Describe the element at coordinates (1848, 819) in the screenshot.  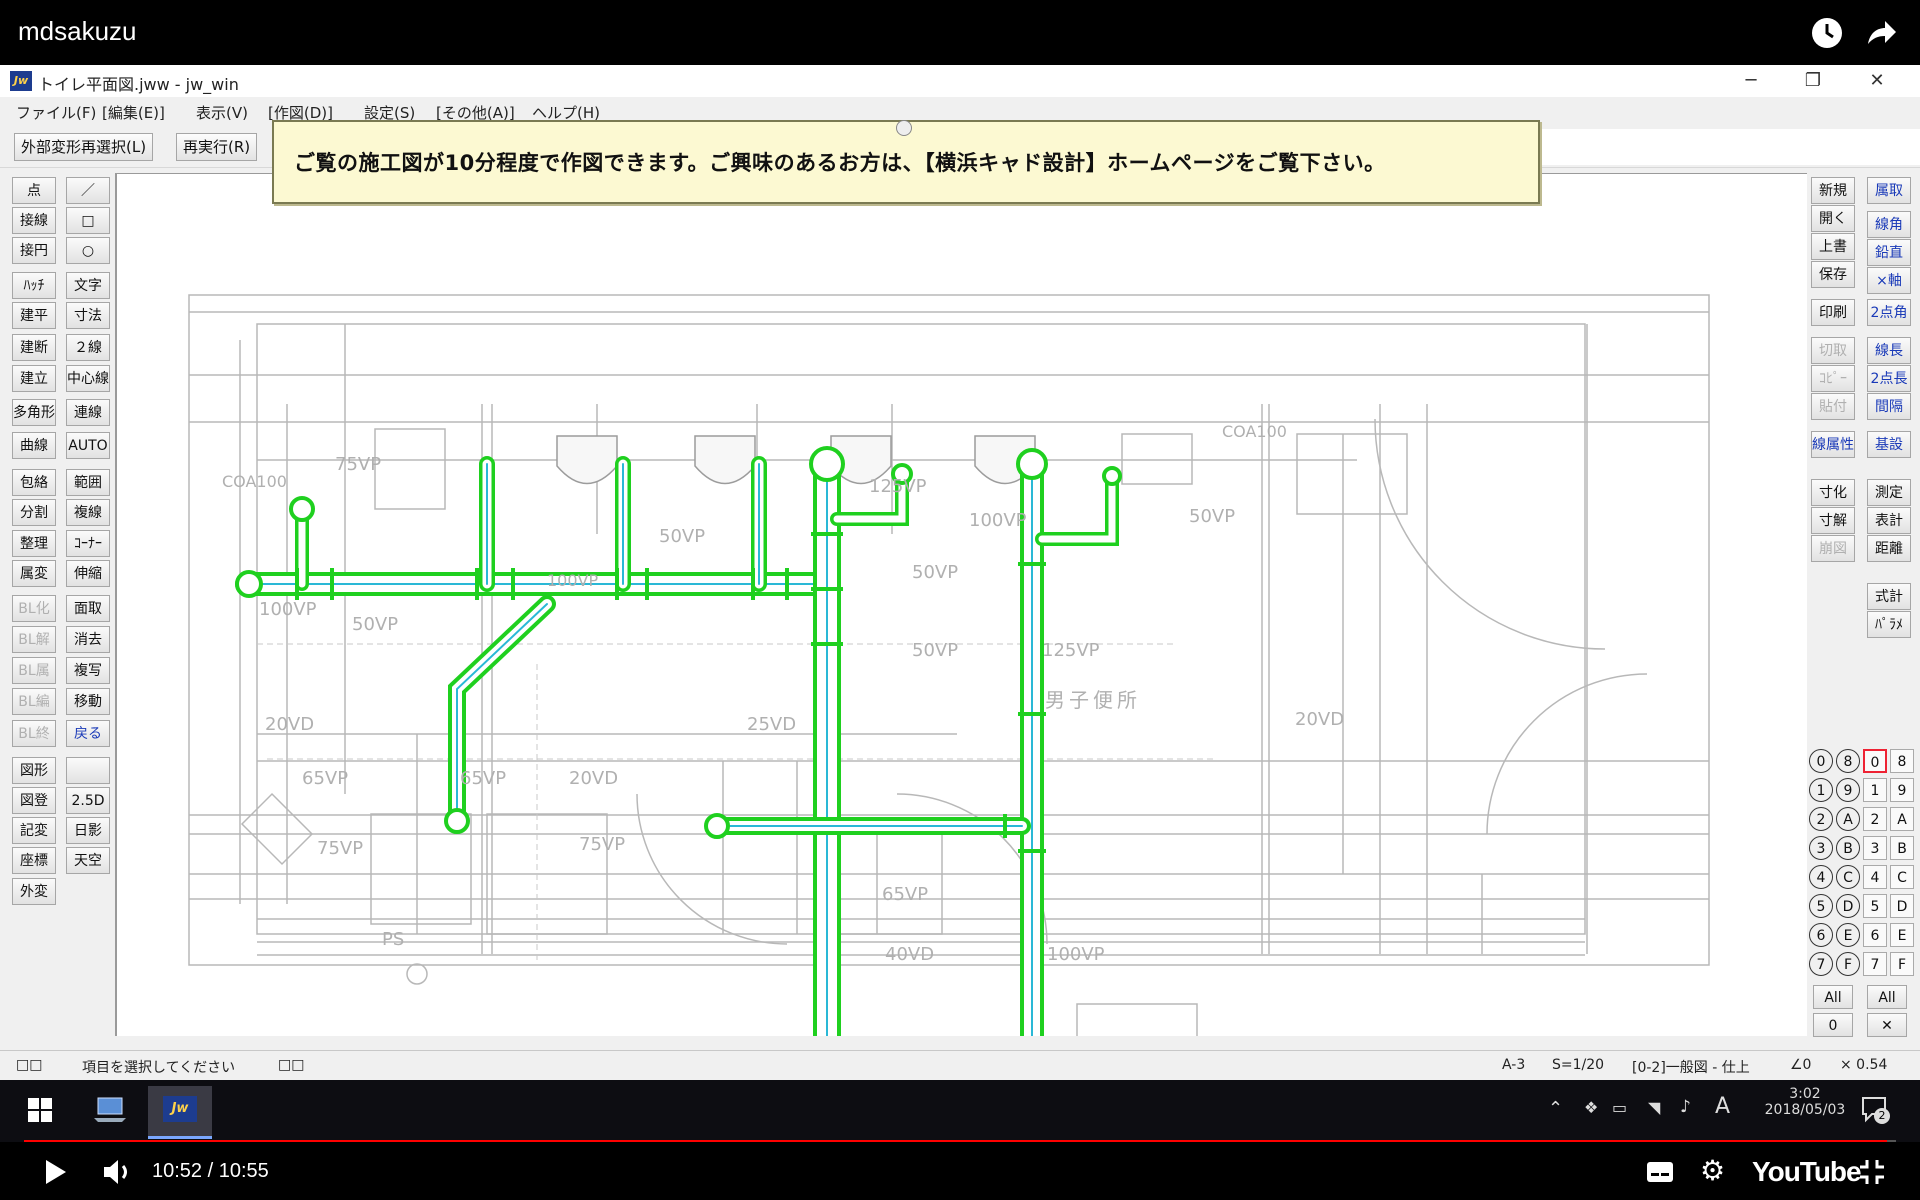
I see `layer-group-A: A` at that location.